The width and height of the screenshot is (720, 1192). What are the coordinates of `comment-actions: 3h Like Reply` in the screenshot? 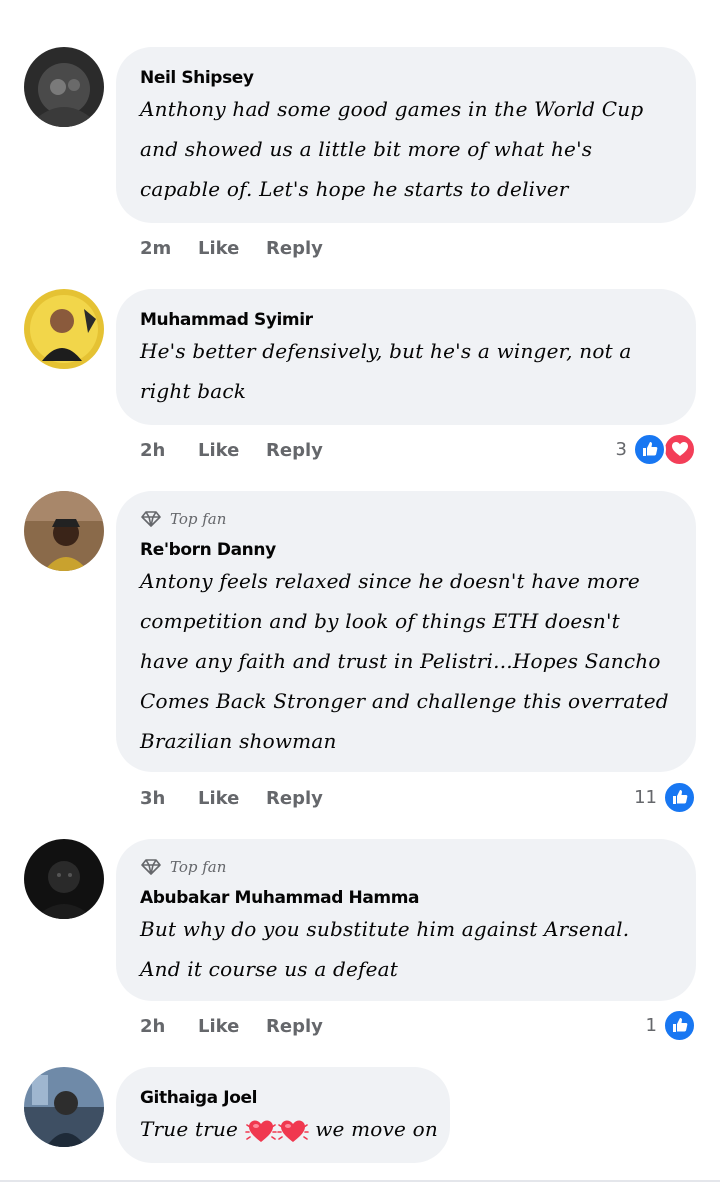 It's located at (231, 798).